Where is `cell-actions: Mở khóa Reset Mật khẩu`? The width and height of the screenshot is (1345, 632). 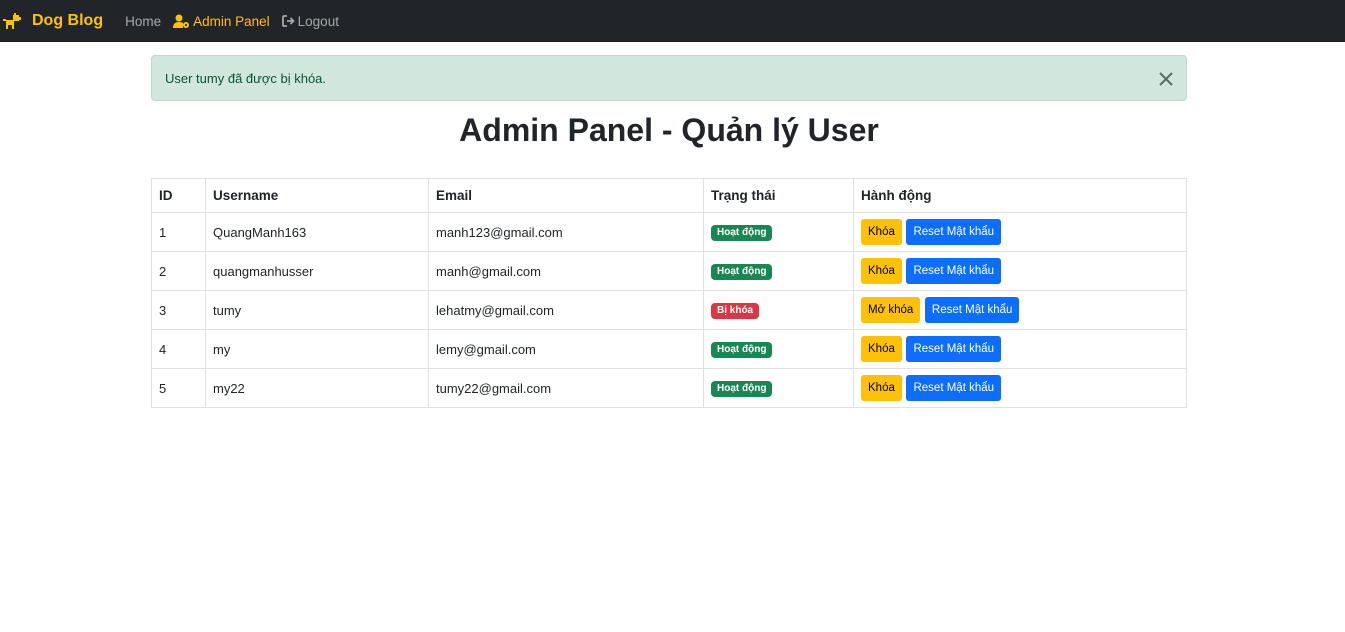
cell-actions: Mở khóa Reset Mật khẩu is located at coordinates (1020, 310).